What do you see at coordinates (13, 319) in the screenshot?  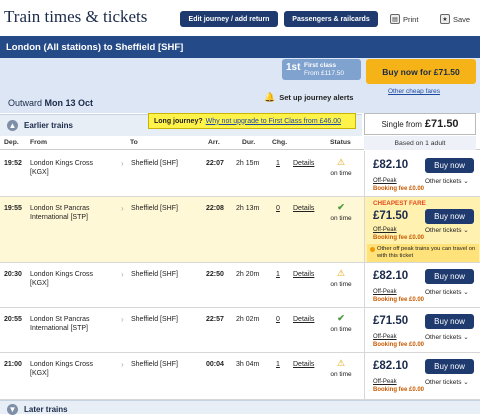 I see `dep-time: 20:55` at bounding box center [13, 319].